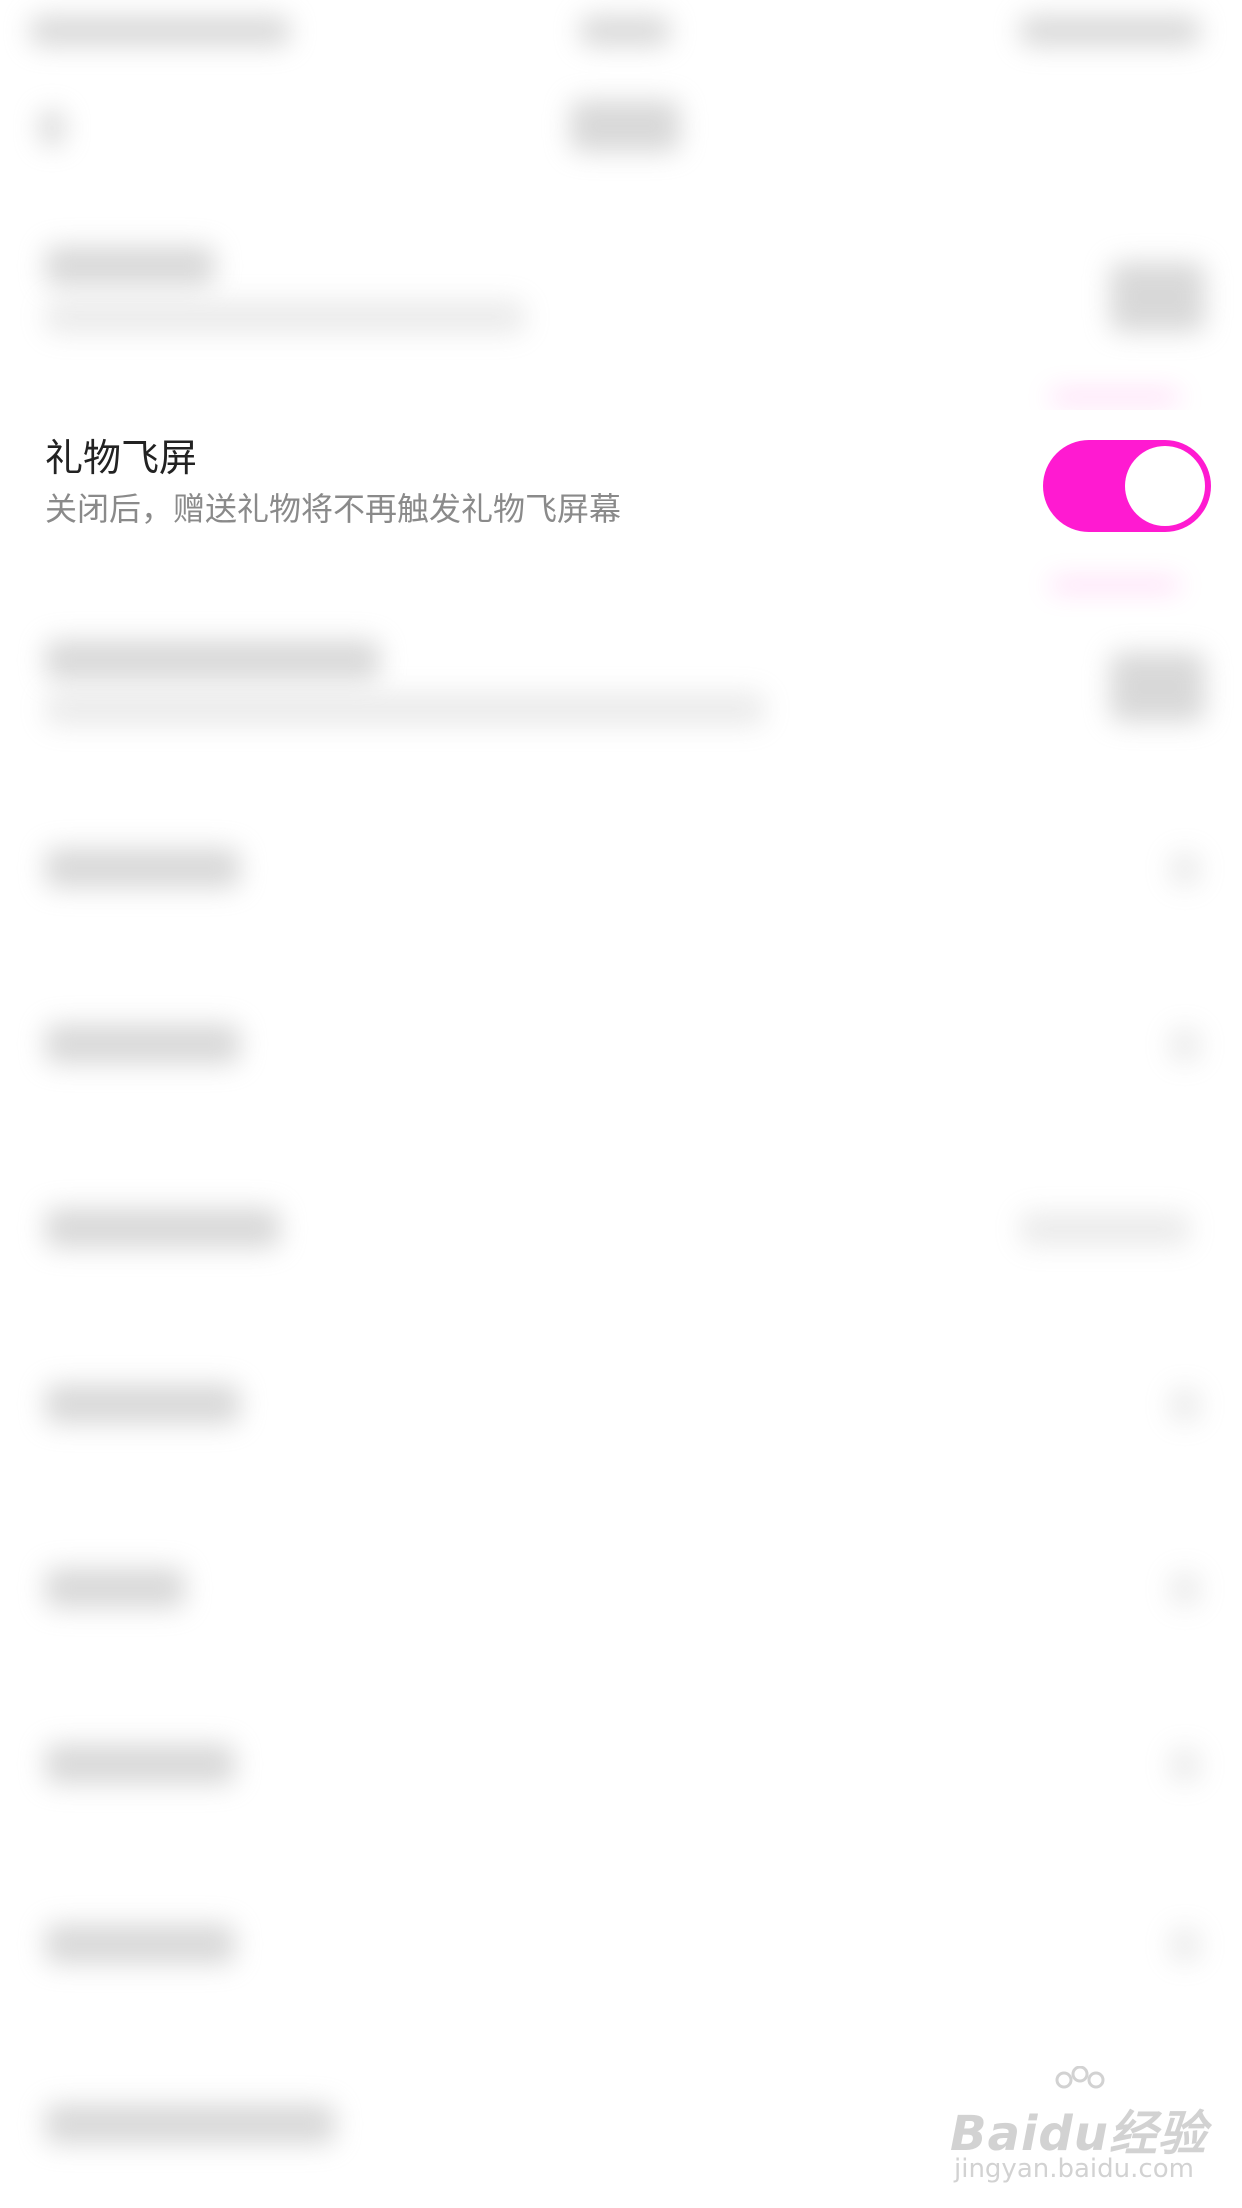  Describe the element at coordinates (190, 2124) in the screenshot. I see `setting-row-11-label-blur` at that location.